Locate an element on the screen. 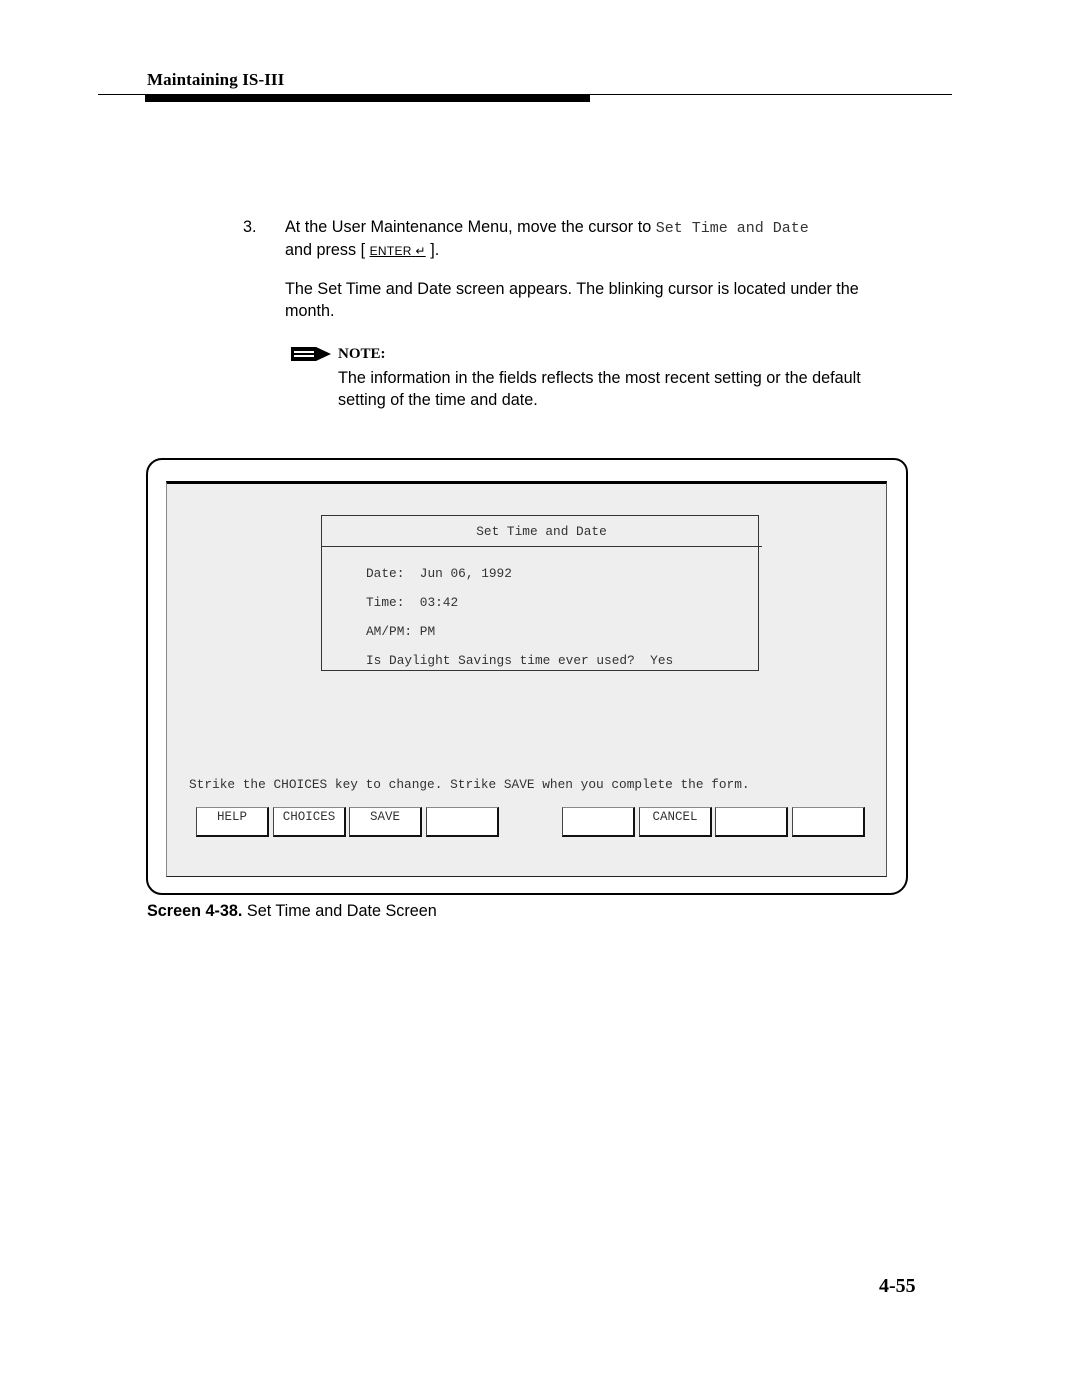 The image size is (1080, 1395). dst-field-row: Is Daylight Savings time ever used? Yes is located at coordinates (519, 660).